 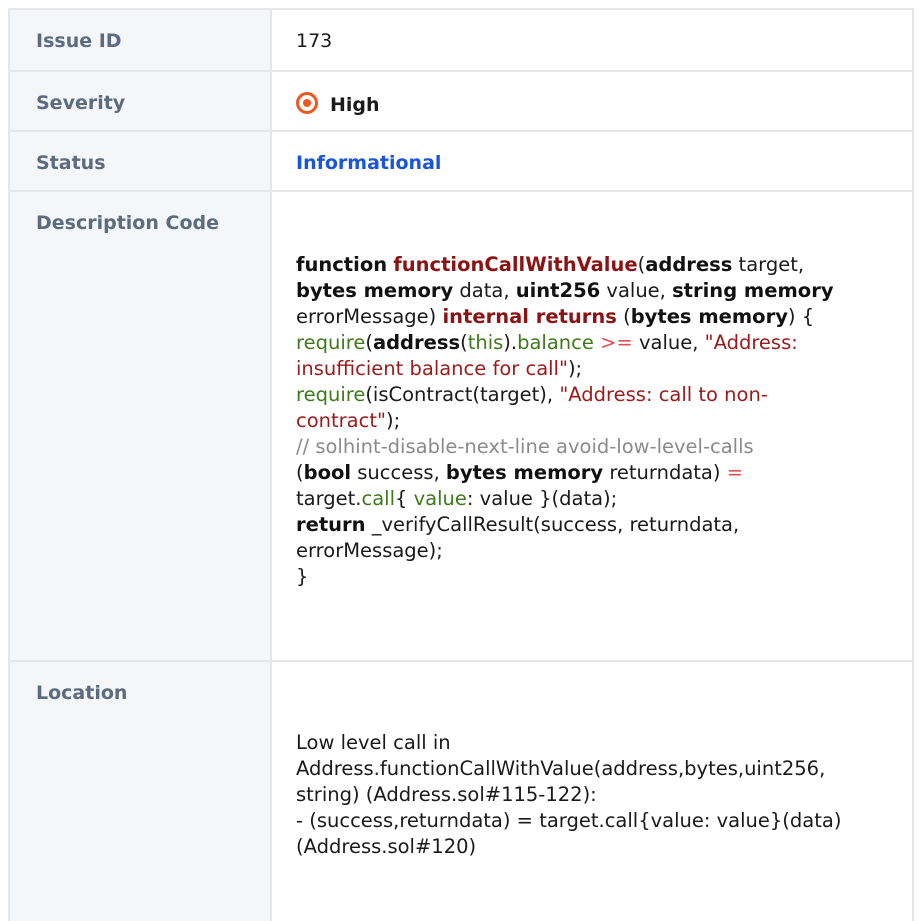 What do you see at coordinates (768, 264) in the screenshot?
I see `code-token: target,` at bounding box center [768, 264].